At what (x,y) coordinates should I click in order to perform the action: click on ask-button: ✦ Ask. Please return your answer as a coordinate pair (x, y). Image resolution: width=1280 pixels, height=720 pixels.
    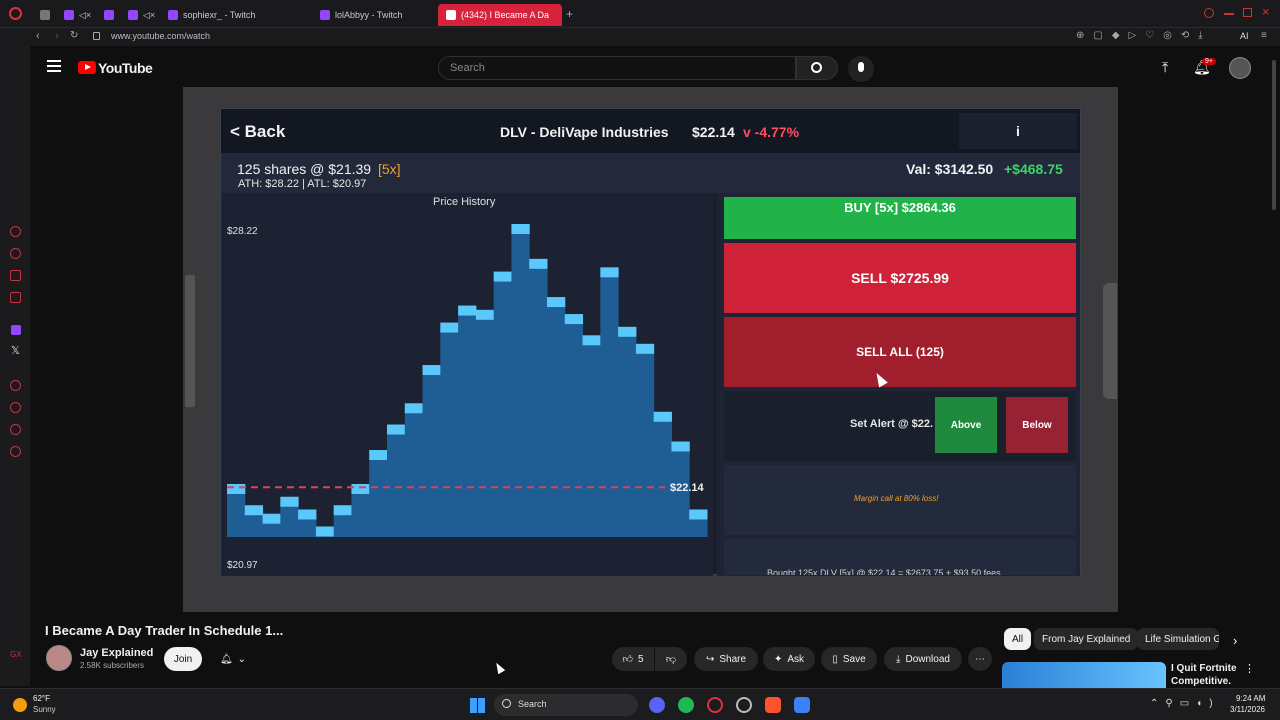
    Looking at the image, I should click on (789, 659).